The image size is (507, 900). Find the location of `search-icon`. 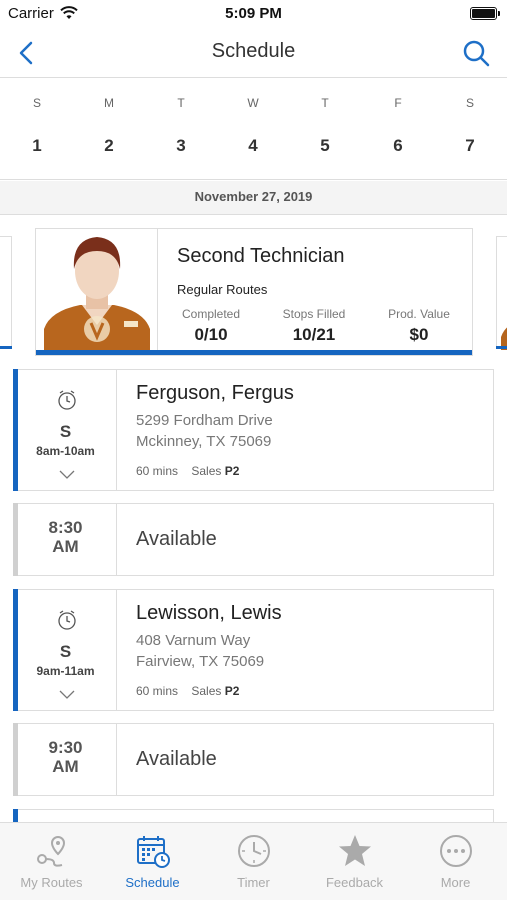

search-icon is located at coordinates (476, 53).